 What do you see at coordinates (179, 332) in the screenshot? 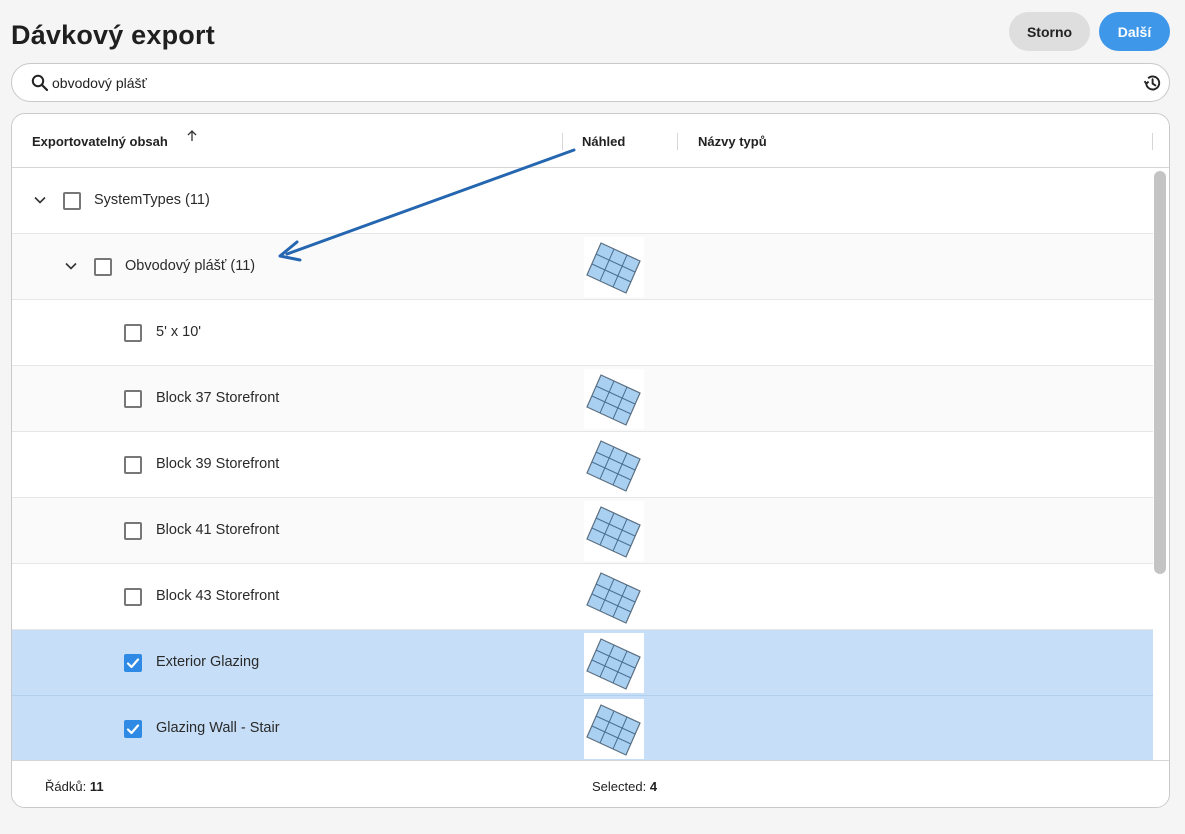
I see `row-label: 5' x 10'` at bounding box center [179, 332].